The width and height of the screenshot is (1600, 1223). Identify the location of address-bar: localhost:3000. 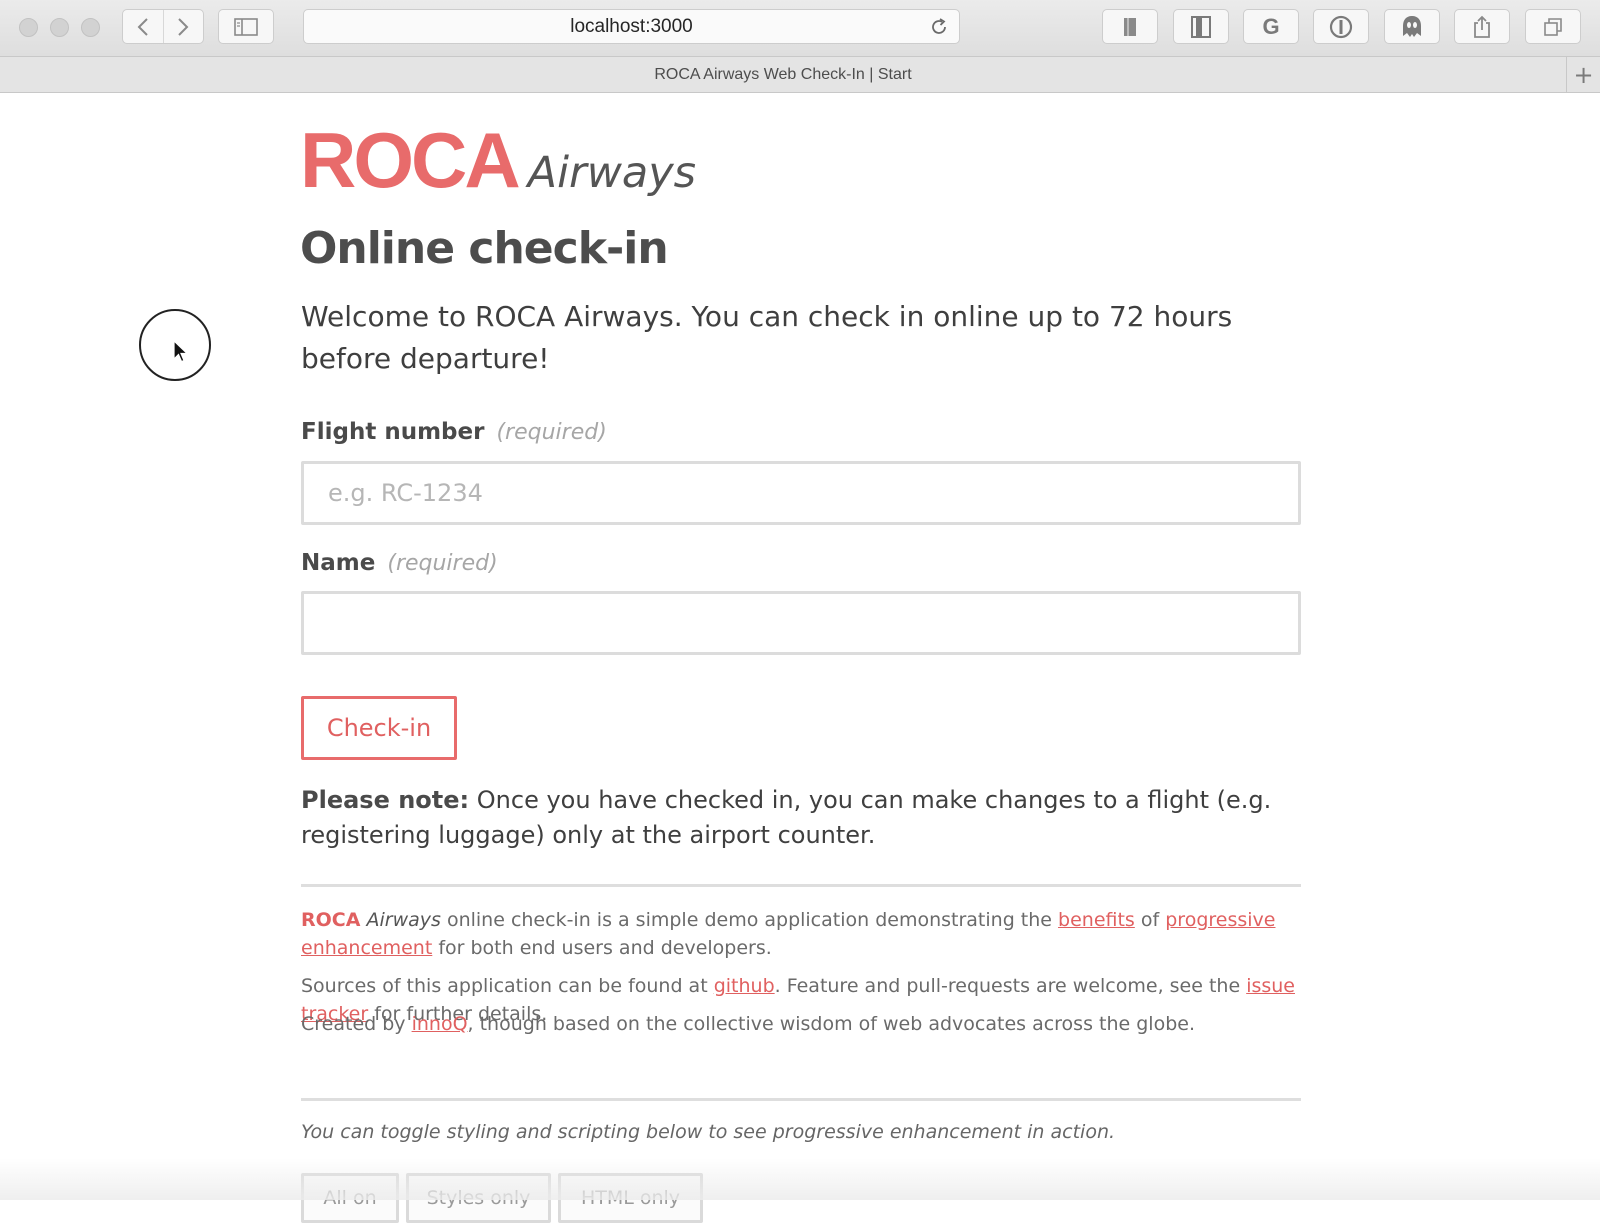
(631, 26).